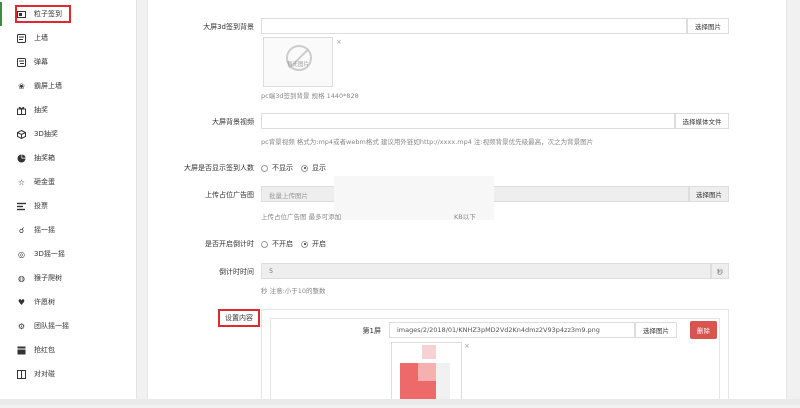 This screenshot has width=800, height=408. I want to click on sidebar-item-vote: 投票, so click(68, 206).